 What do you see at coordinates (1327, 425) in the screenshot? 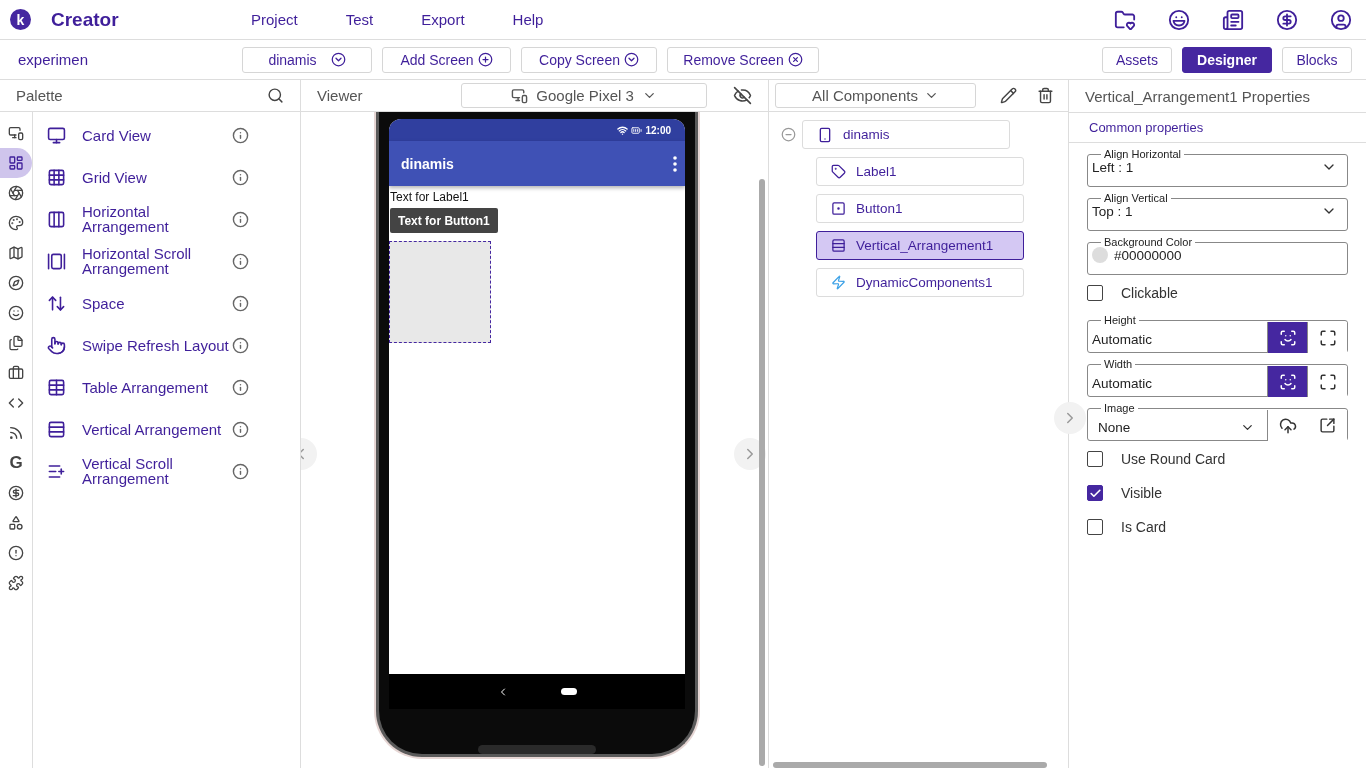
I see `external-link-icon` at bounding box center [1327, 425].